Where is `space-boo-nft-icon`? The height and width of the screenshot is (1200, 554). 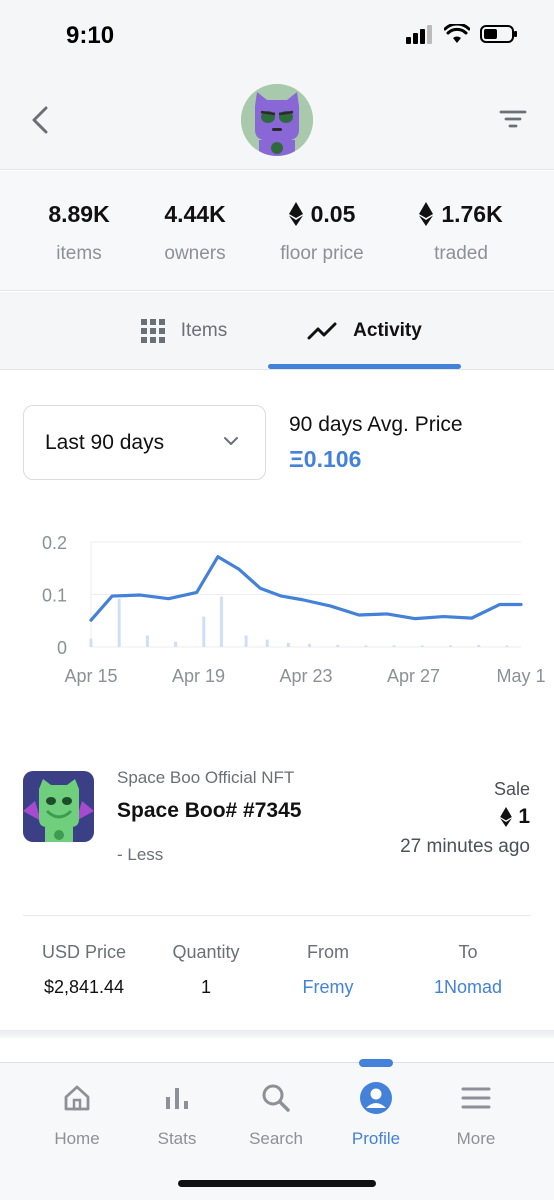
space-boo-nft-icon is located at coordinates (58, 806).